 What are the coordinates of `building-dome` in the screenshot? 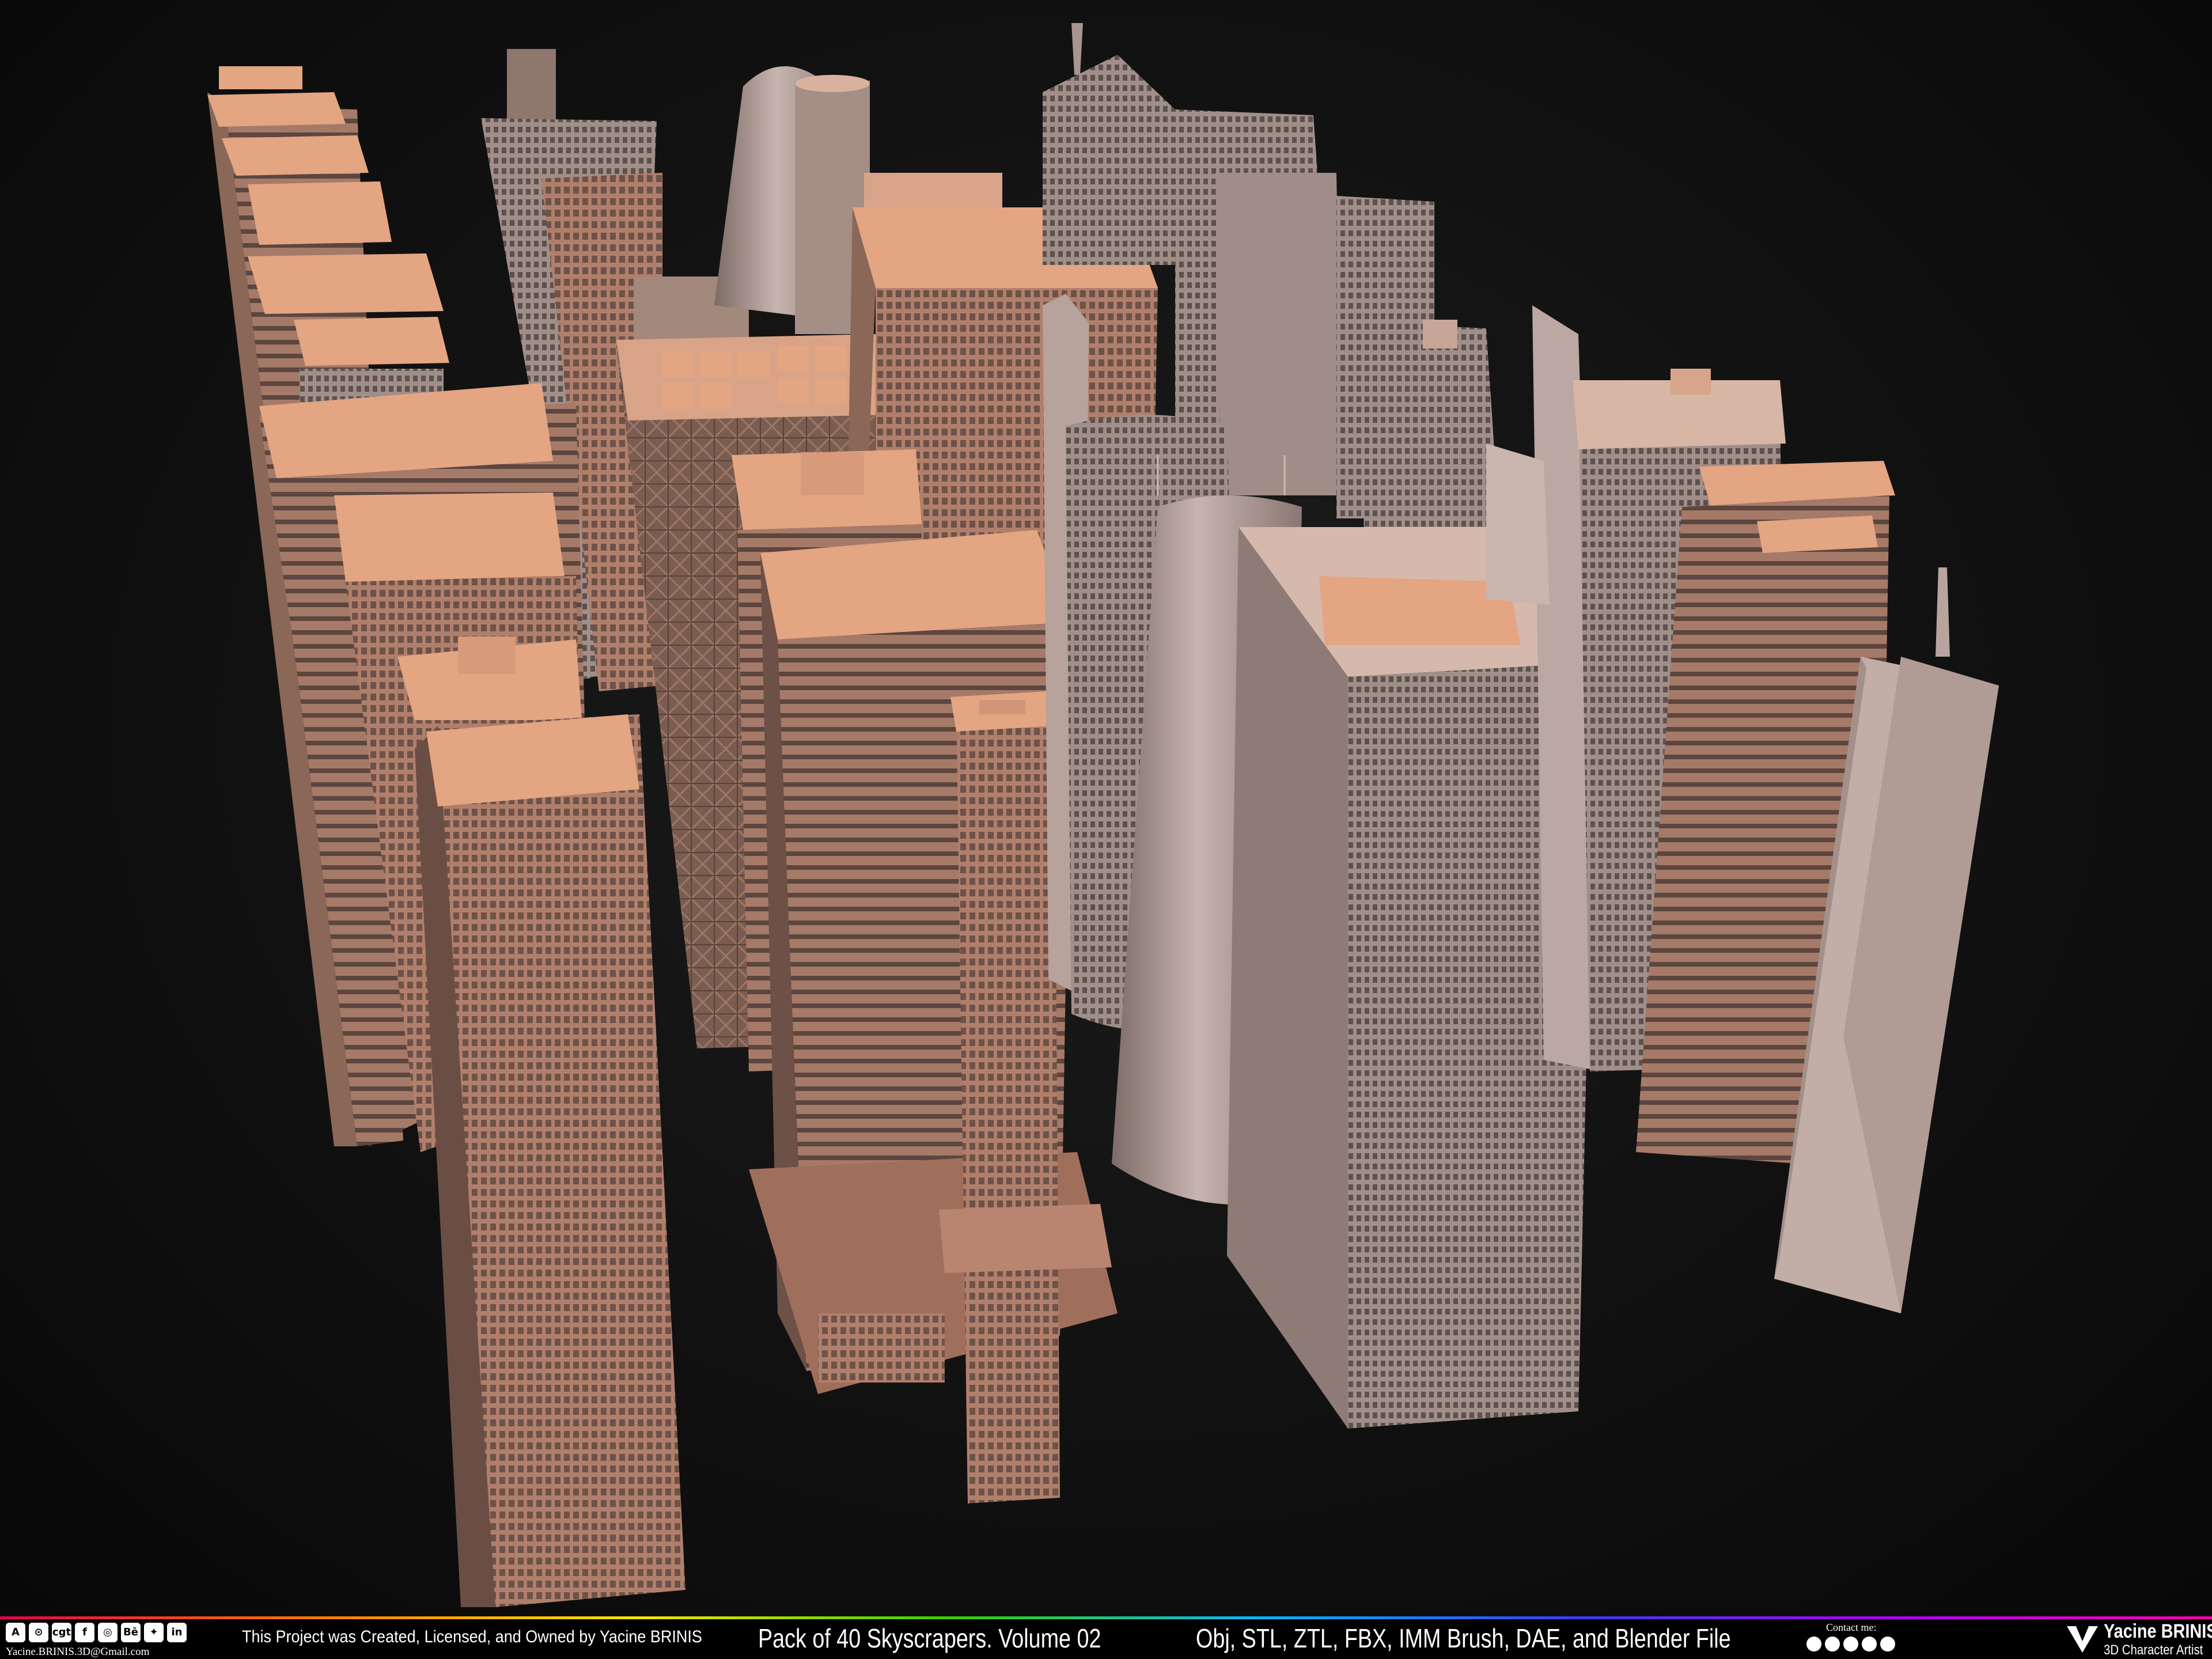 It's located at (792, 200).